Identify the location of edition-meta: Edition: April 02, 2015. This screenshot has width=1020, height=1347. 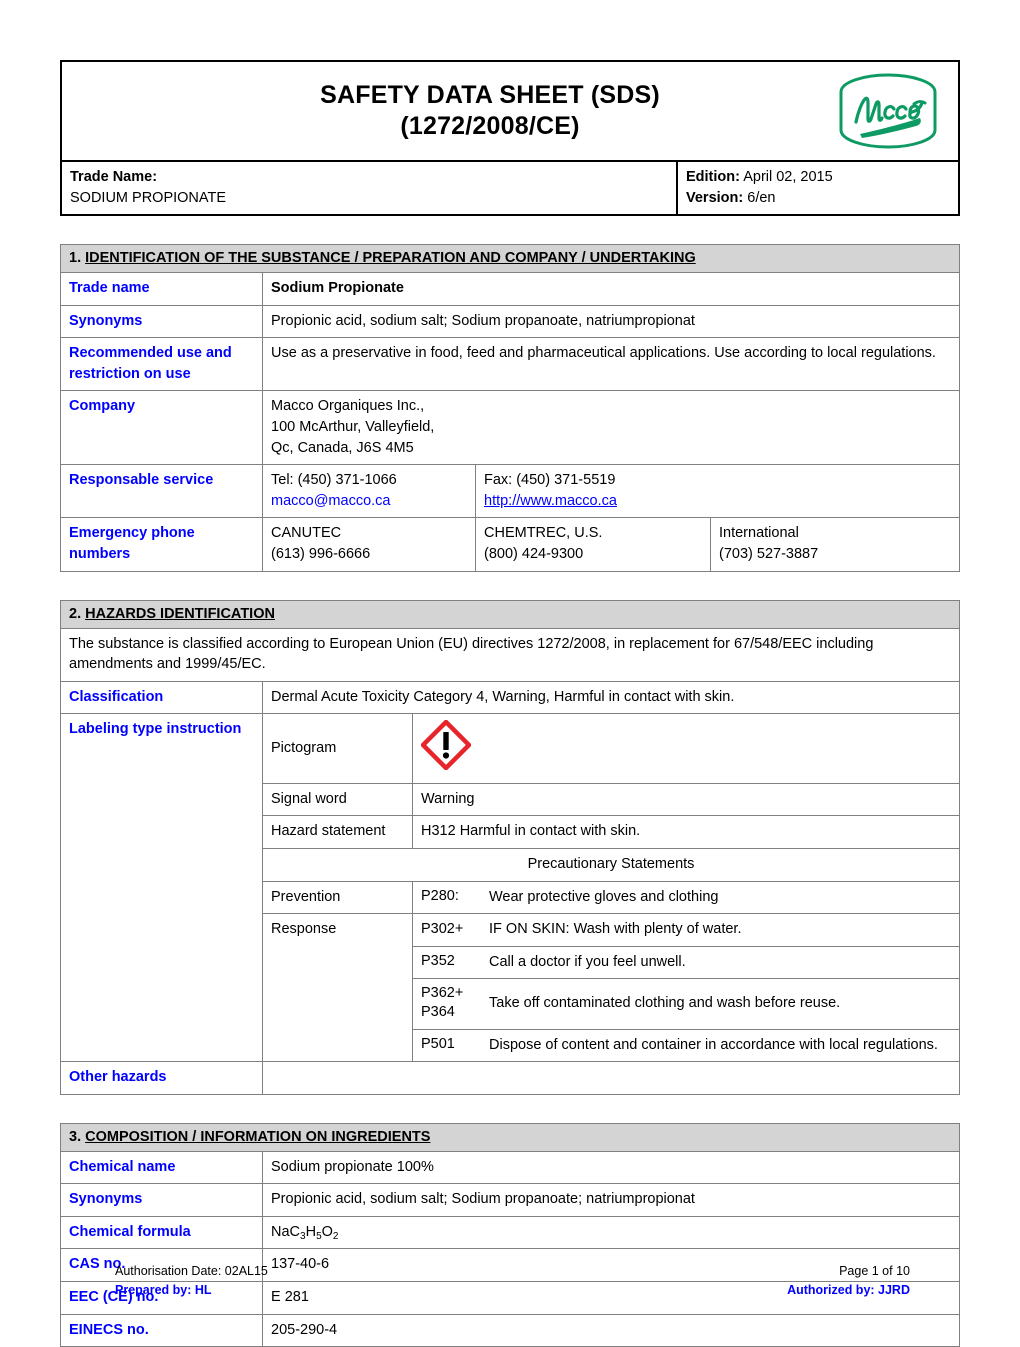
(818, 177).